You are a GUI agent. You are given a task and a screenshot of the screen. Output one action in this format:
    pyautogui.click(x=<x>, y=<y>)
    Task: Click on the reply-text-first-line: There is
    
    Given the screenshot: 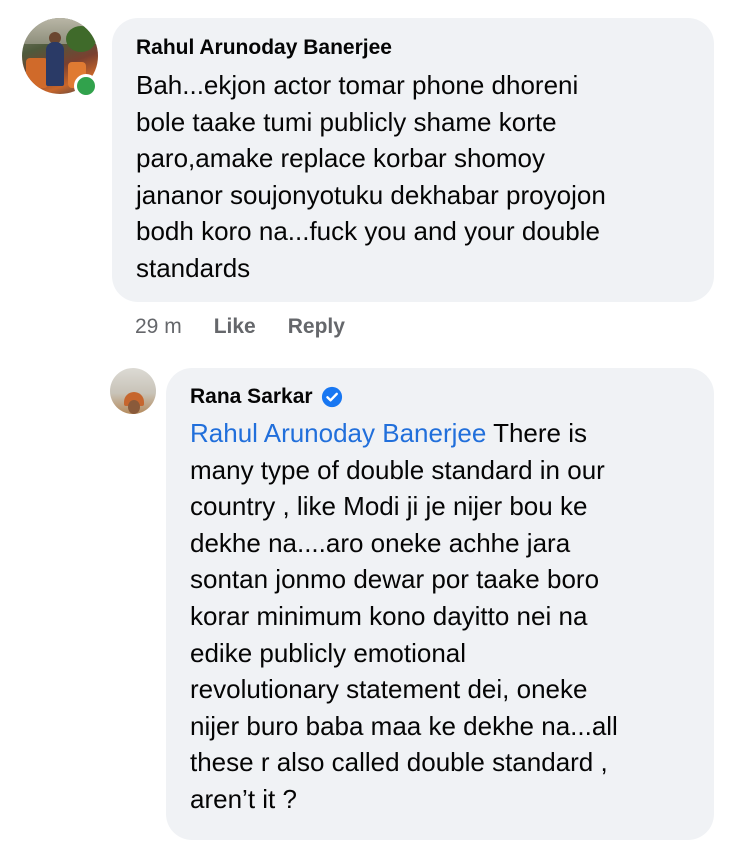 What is the action you would take?
    pyautogui.click(x=537, y=433)
    